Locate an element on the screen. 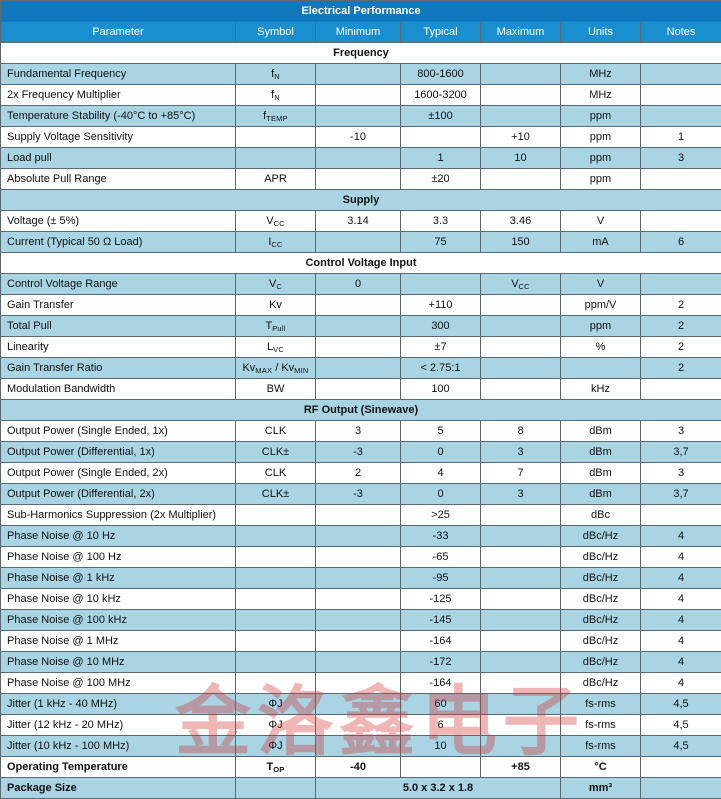 Image resolution: width=721 pixels, height=799 pixels. section-header-row: Supply is located at coordinates (361, 200).